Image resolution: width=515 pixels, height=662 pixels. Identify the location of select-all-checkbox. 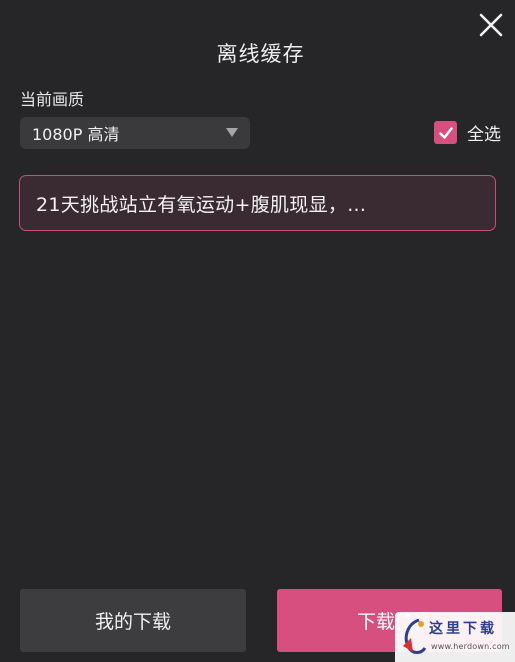
(445, 132).